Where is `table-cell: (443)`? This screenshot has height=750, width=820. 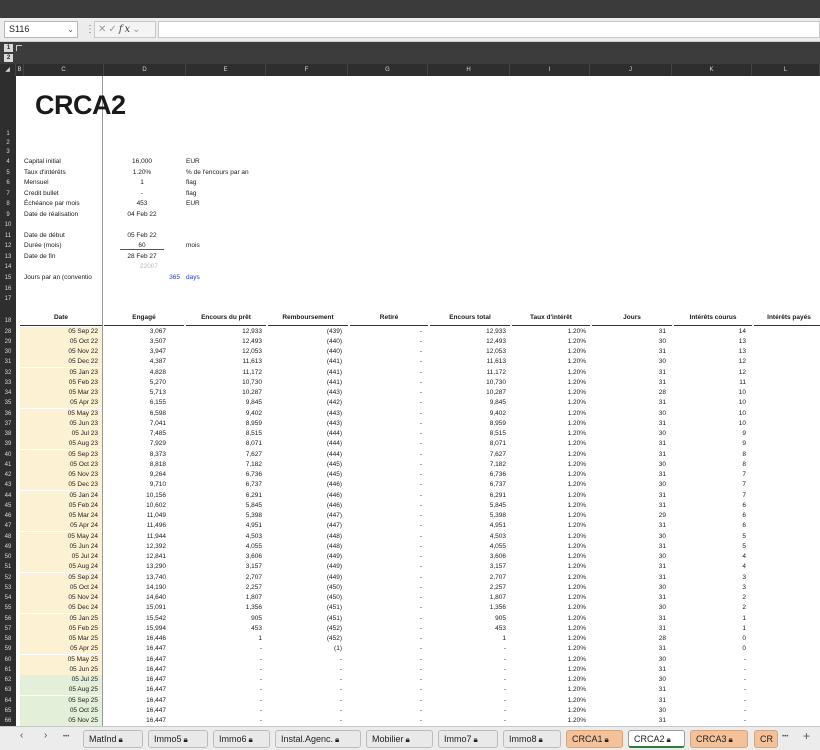 table-cell: (443) is located at coordinates (305, 393).